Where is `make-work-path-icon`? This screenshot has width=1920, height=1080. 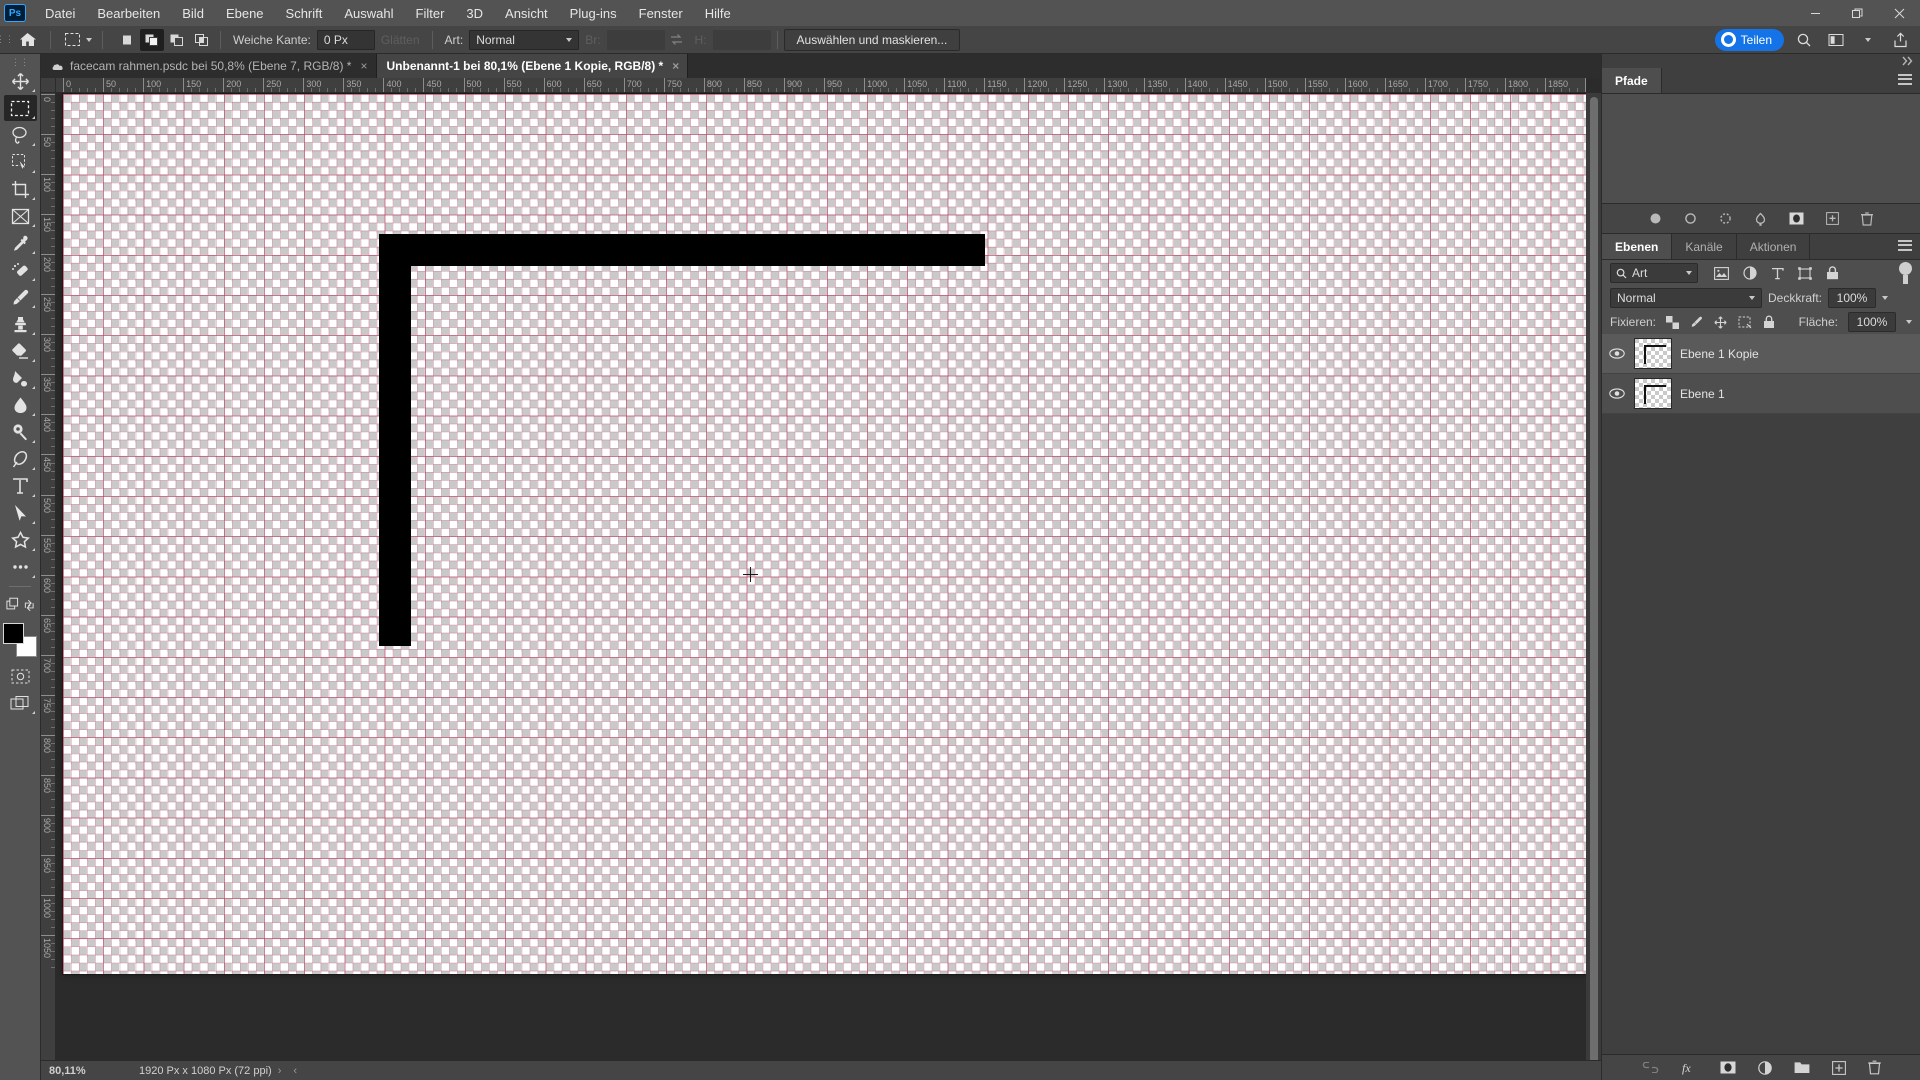 make-work-path-icon is located at coordinates (1760, 219).